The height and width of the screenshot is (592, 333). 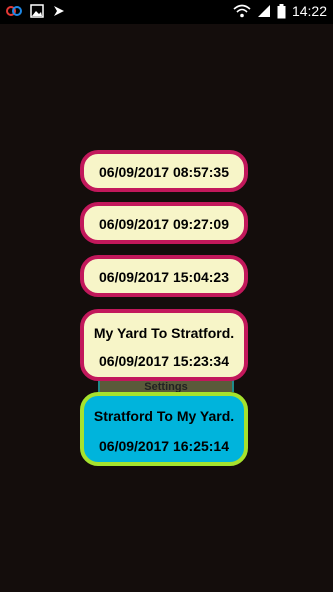 What do you see at coordinates (166, 12) in the screenshot?
I see `status-bar: 14:22` at bounding box center [166, 12].